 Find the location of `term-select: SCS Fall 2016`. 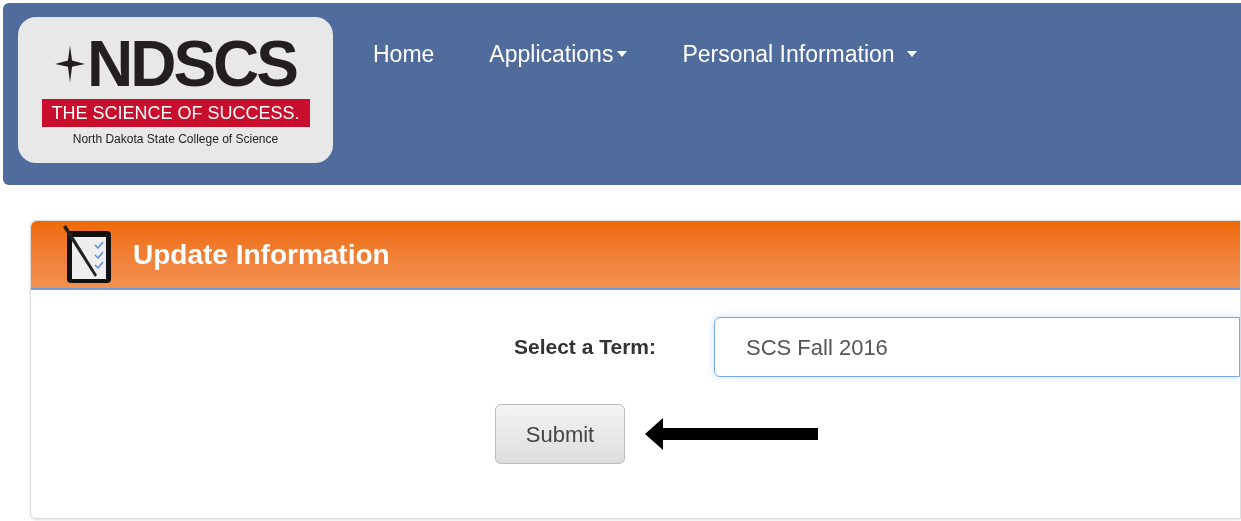

term-select: SCS Fall 2016 is located at coordinates (977, 347).